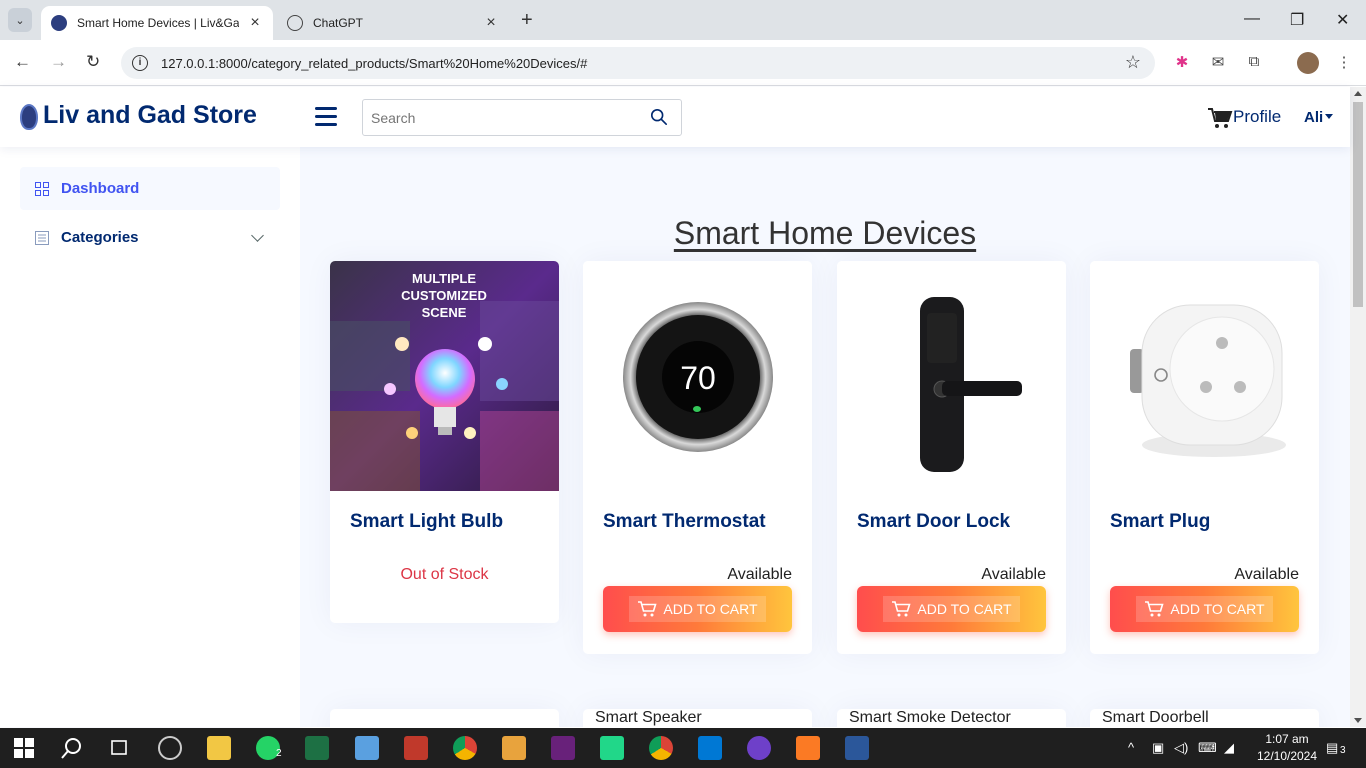 The image size is (1366, 768). I want to click on minimize-icon: —, so click(1252, 19).